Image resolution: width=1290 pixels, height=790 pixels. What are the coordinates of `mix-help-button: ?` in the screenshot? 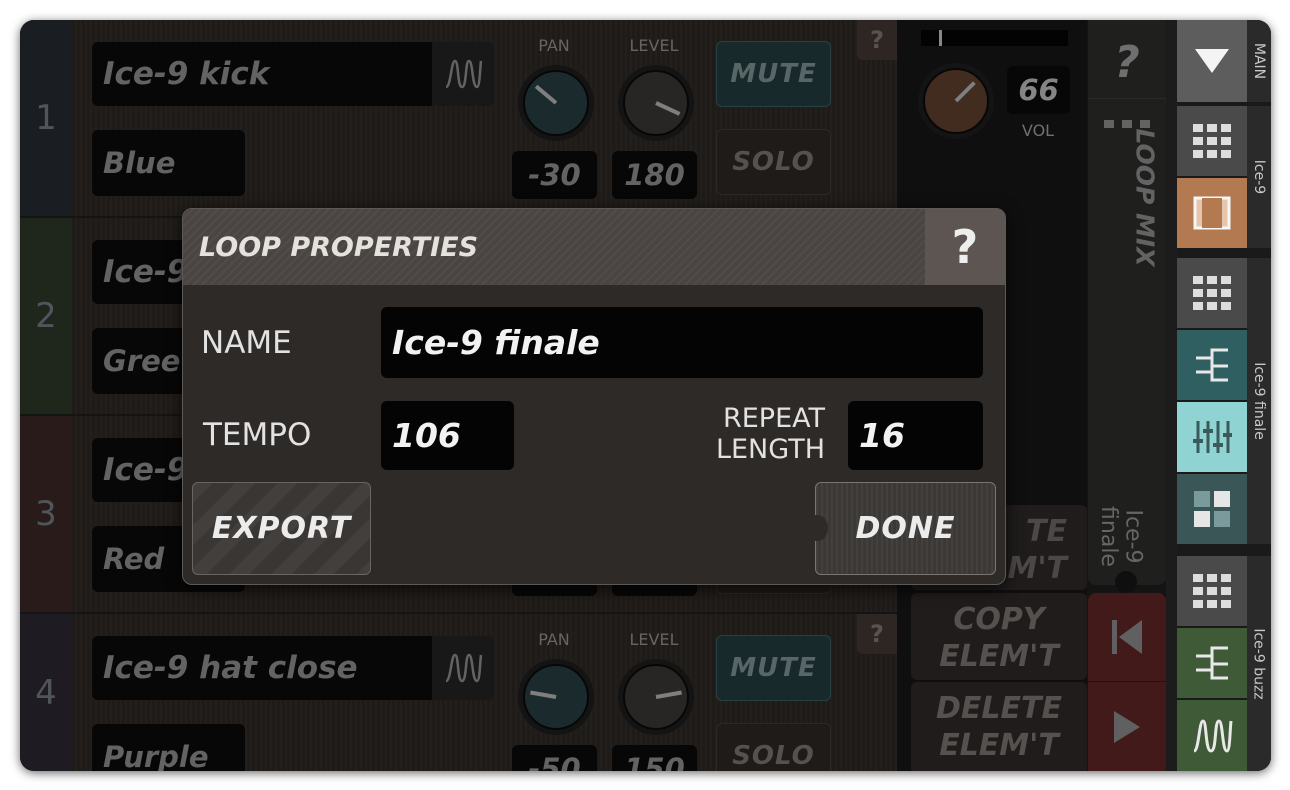 It's located at (1127, 62).